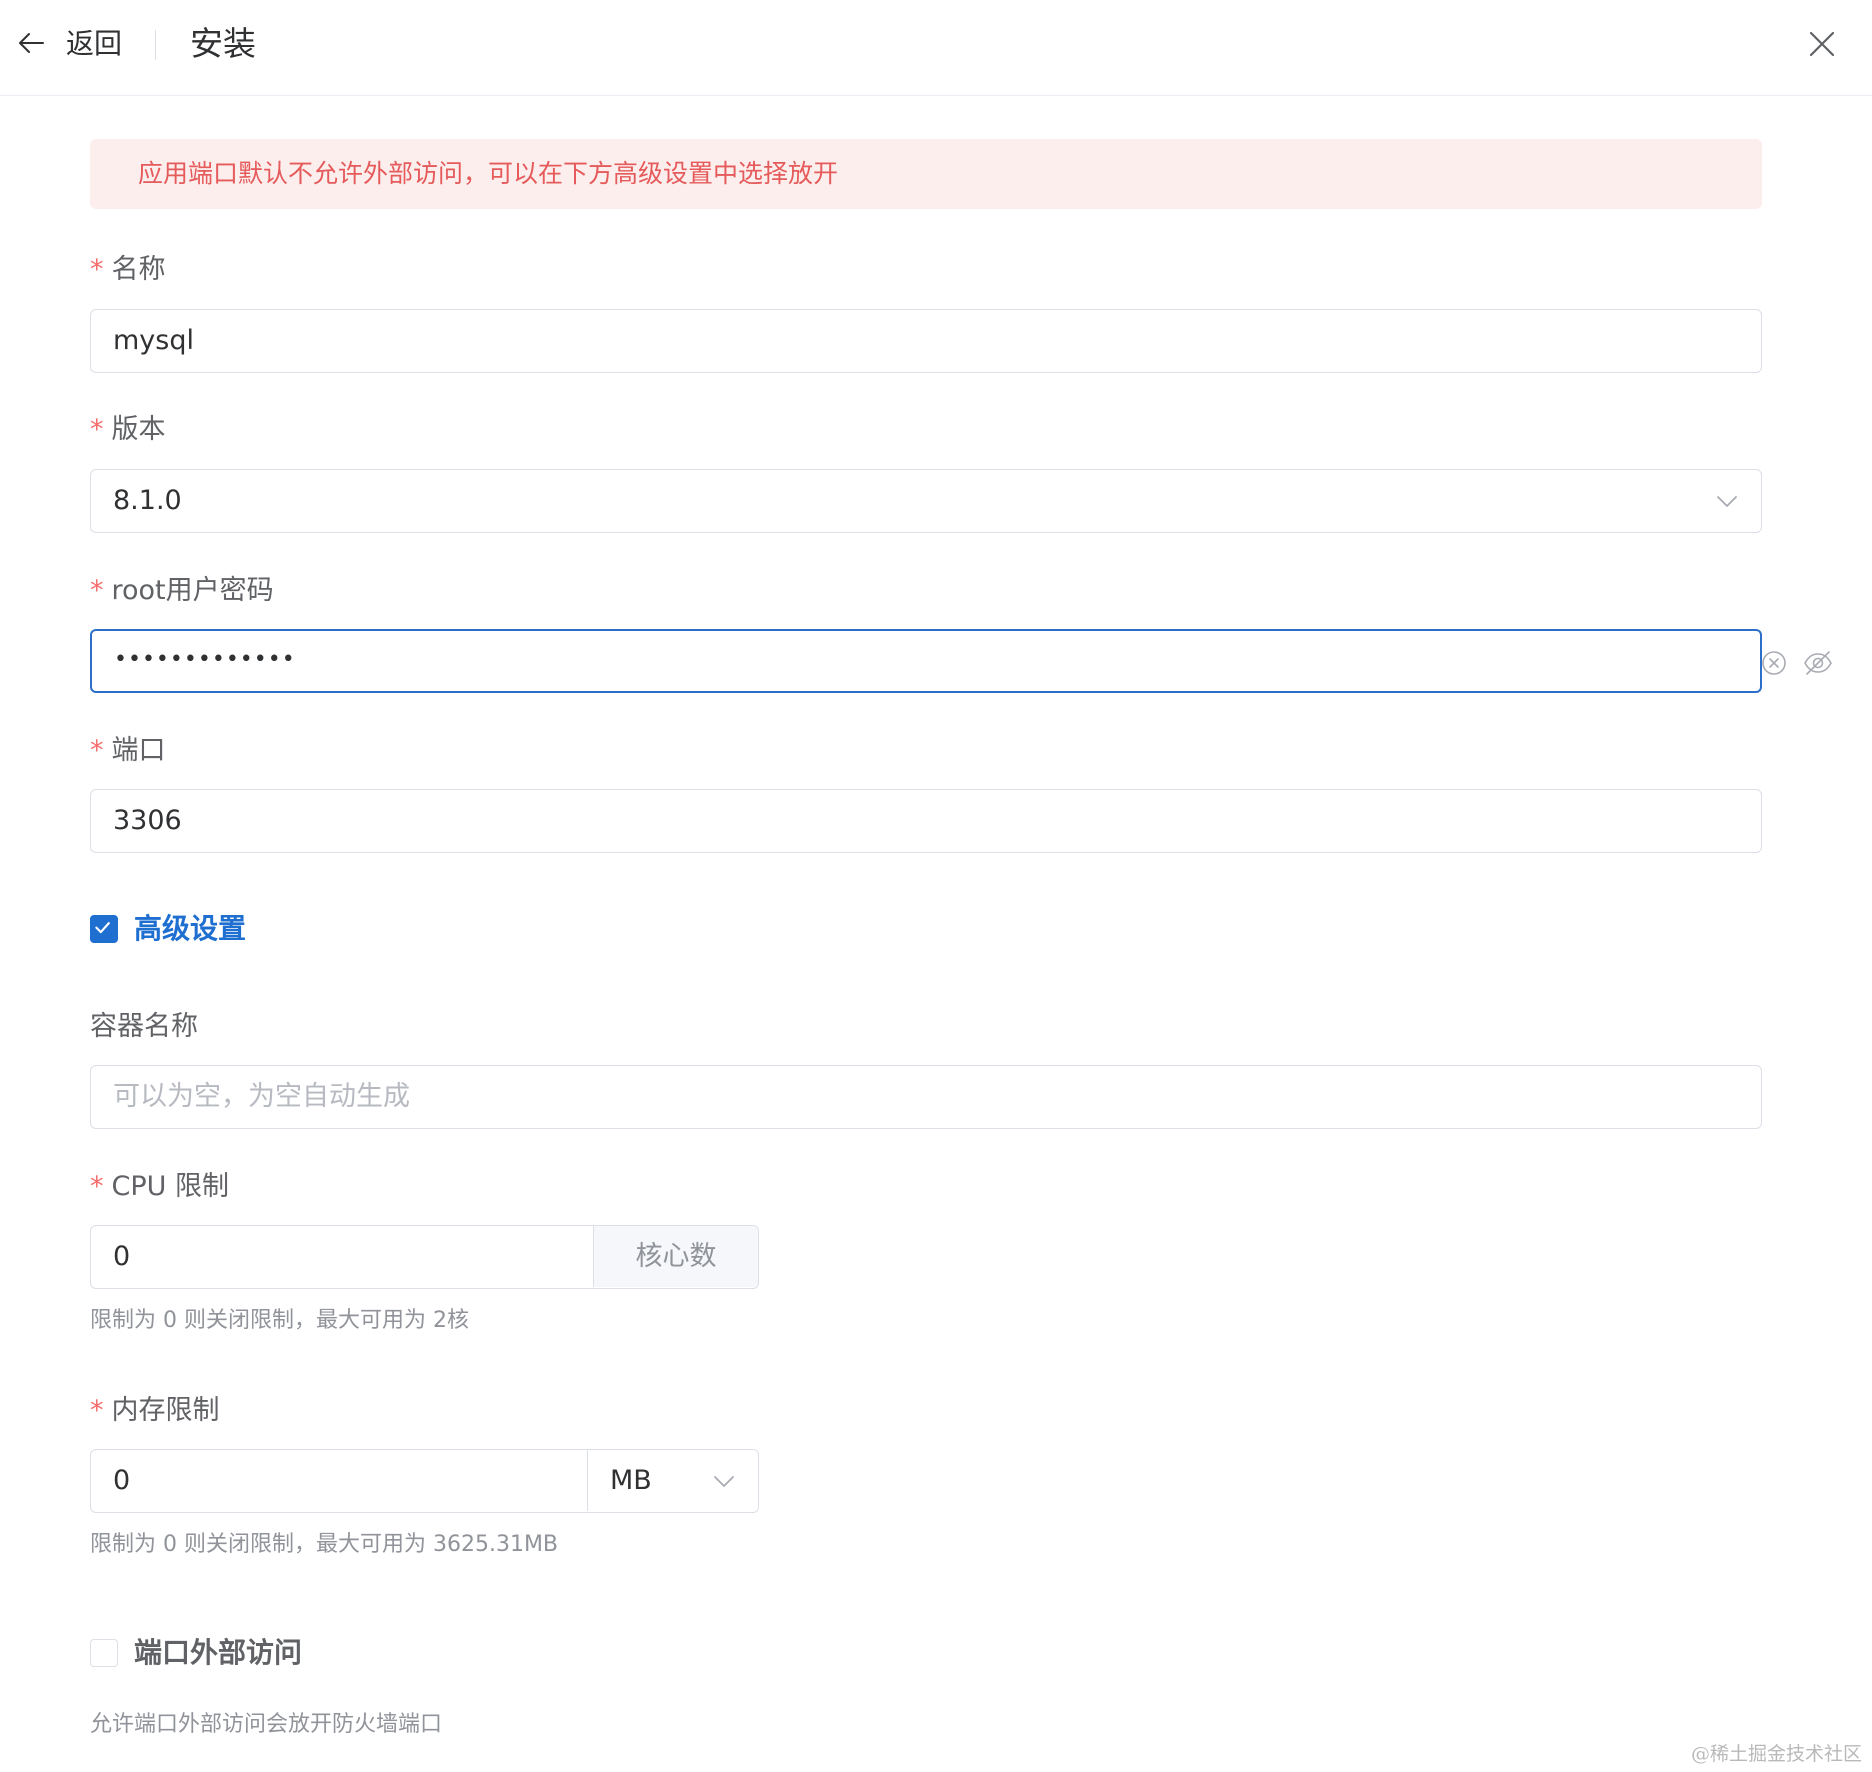 Image resolution: width=1872 pixels, height=1772 pixels. I want to click on page-title: 安装, so click(223, 43).